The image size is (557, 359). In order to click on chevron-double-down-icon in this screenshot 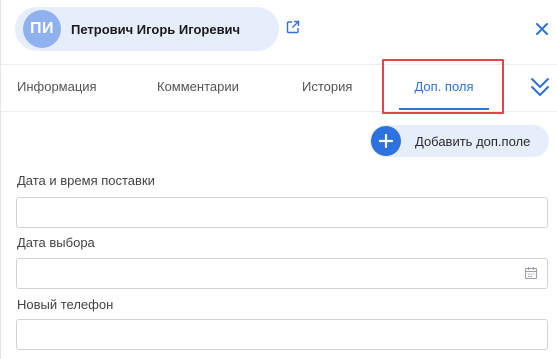, I will do `click(540, 87)`.